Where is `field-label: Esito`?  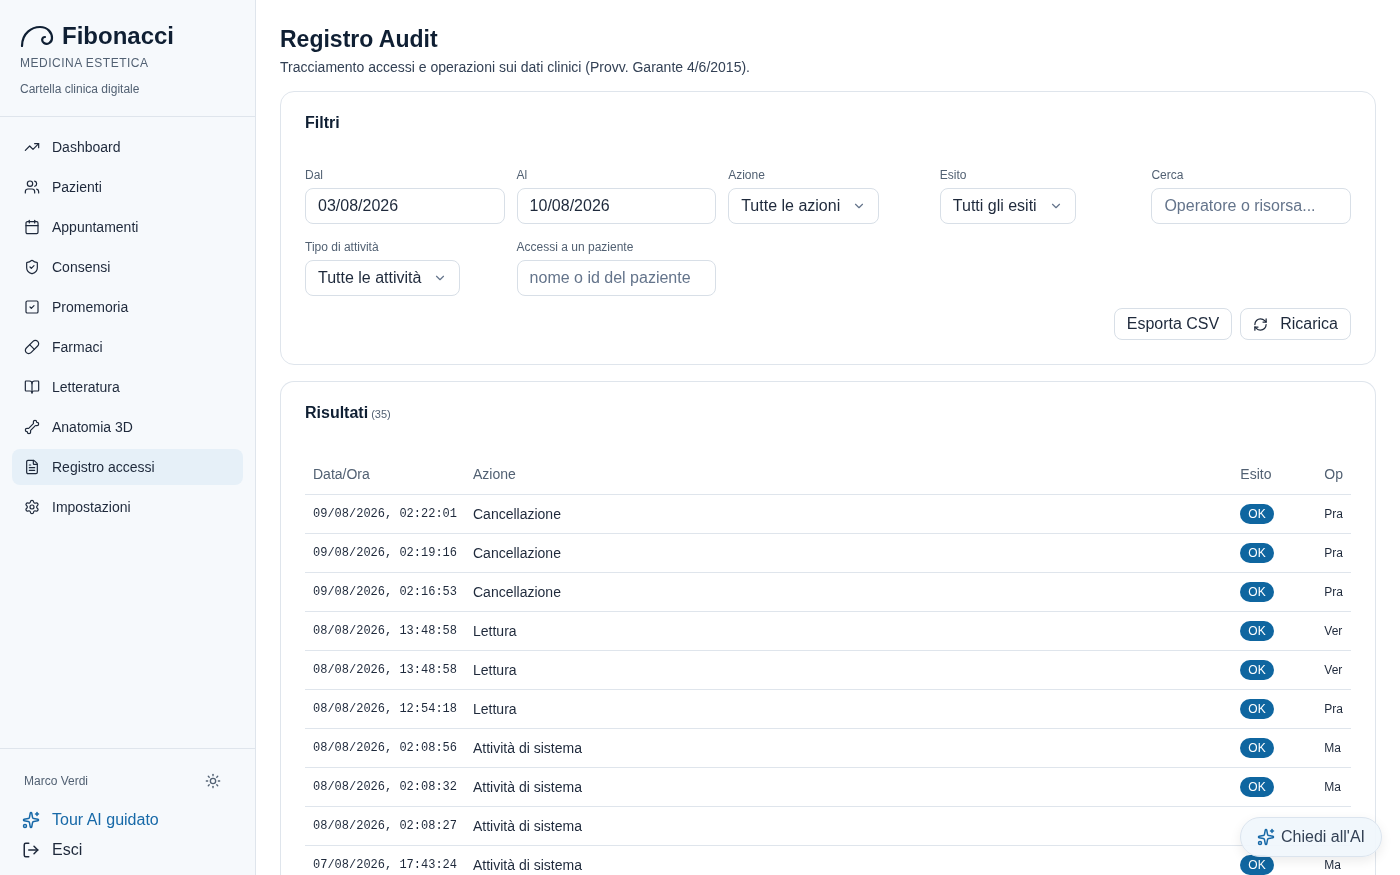 field-label: Esito is located at coordinates (953, 175).